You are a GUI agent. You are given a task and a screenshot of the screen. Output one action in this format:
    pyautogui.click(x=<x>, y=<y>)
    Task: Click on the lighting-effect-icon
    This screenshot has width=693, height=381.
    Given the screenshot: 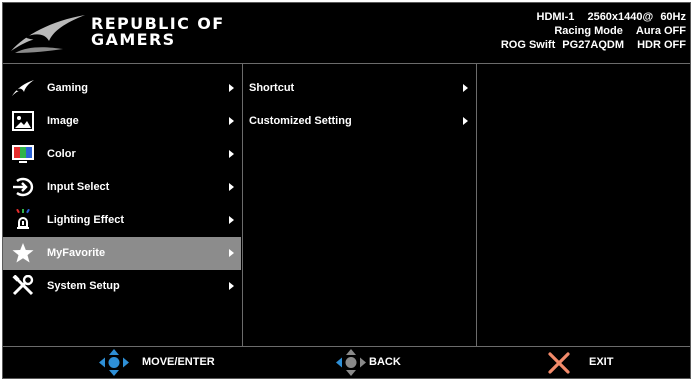 What is the action you would take?
    pyautogui.click(x=23, y=219)
    